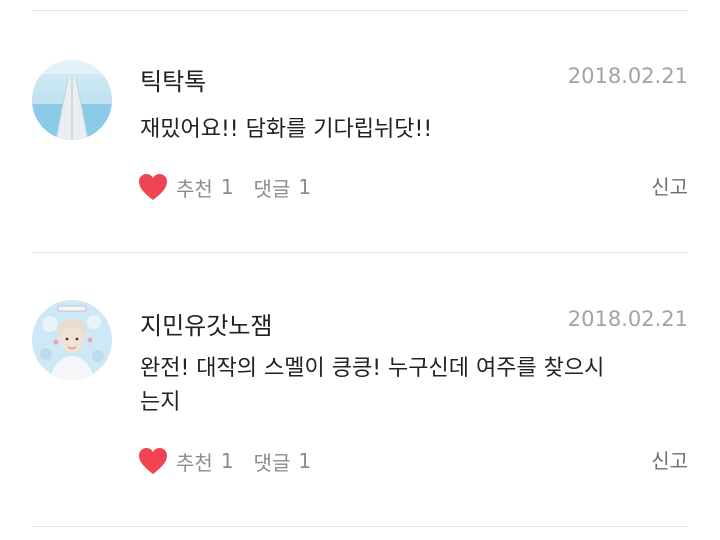  I want to click on comment-nickname: 틱탁톡, so click(173, 82).